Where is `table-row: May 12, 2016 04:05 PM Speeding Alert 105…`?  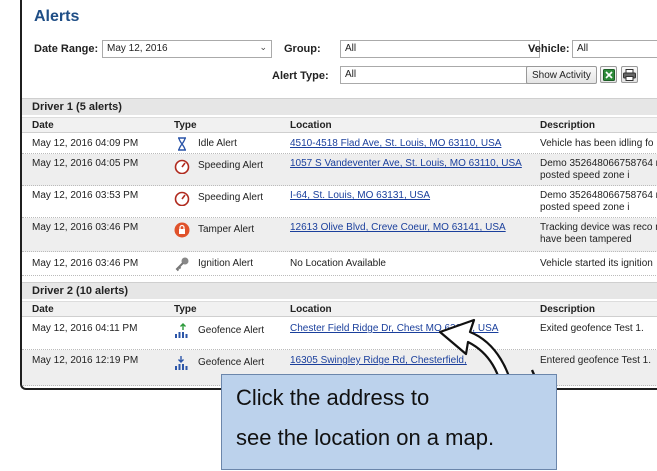 table-row: May 12, 2016 04:05 PM Speeding Alert 105… is located at coordinates (339, 170).